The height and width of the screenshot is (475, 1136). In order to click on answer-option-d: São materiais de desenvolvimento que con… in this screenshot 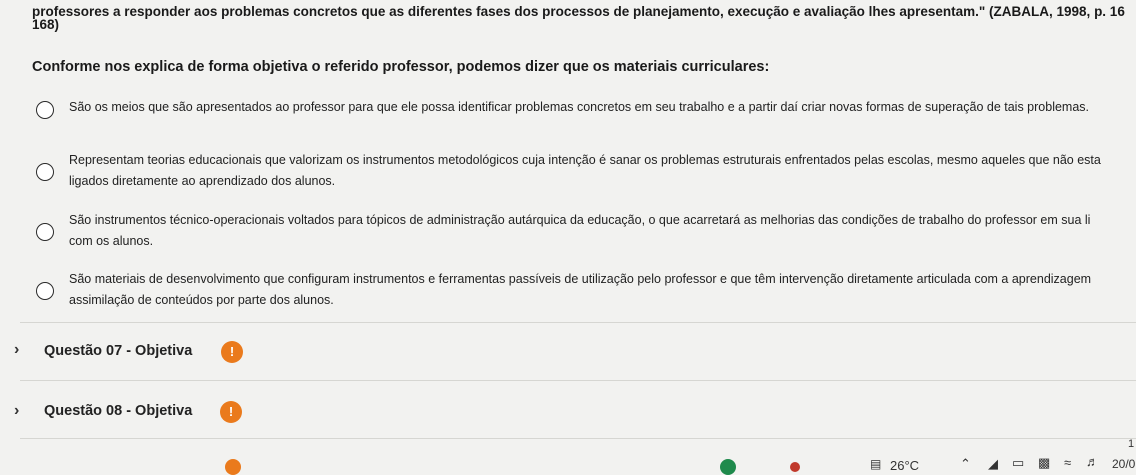, I will do `click(586, 295)`.